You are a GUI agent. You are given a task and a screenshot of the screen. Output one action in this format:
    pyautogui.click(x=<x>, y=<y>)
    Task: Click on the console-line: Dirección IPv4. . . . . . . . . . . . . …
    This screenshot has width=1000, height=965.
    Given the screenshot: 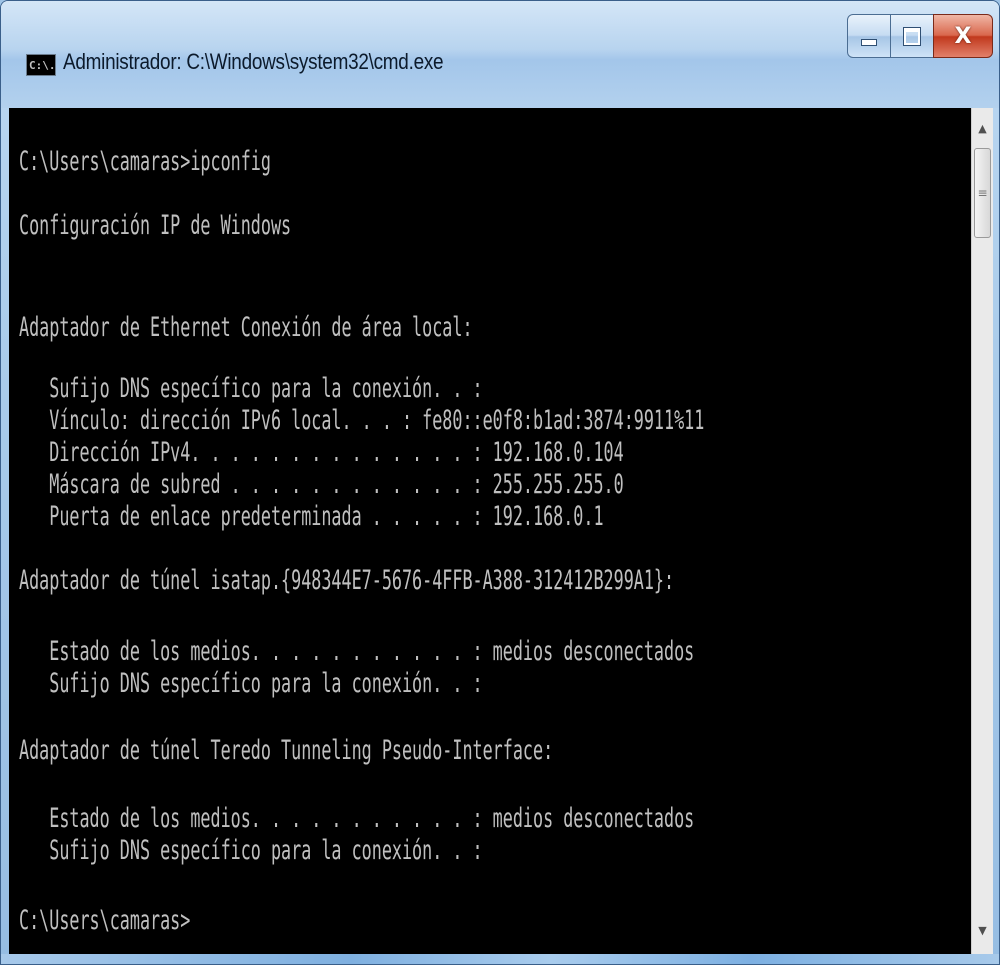 What is the action you would take?
    pyautogui.click(x=321, y=452)
    